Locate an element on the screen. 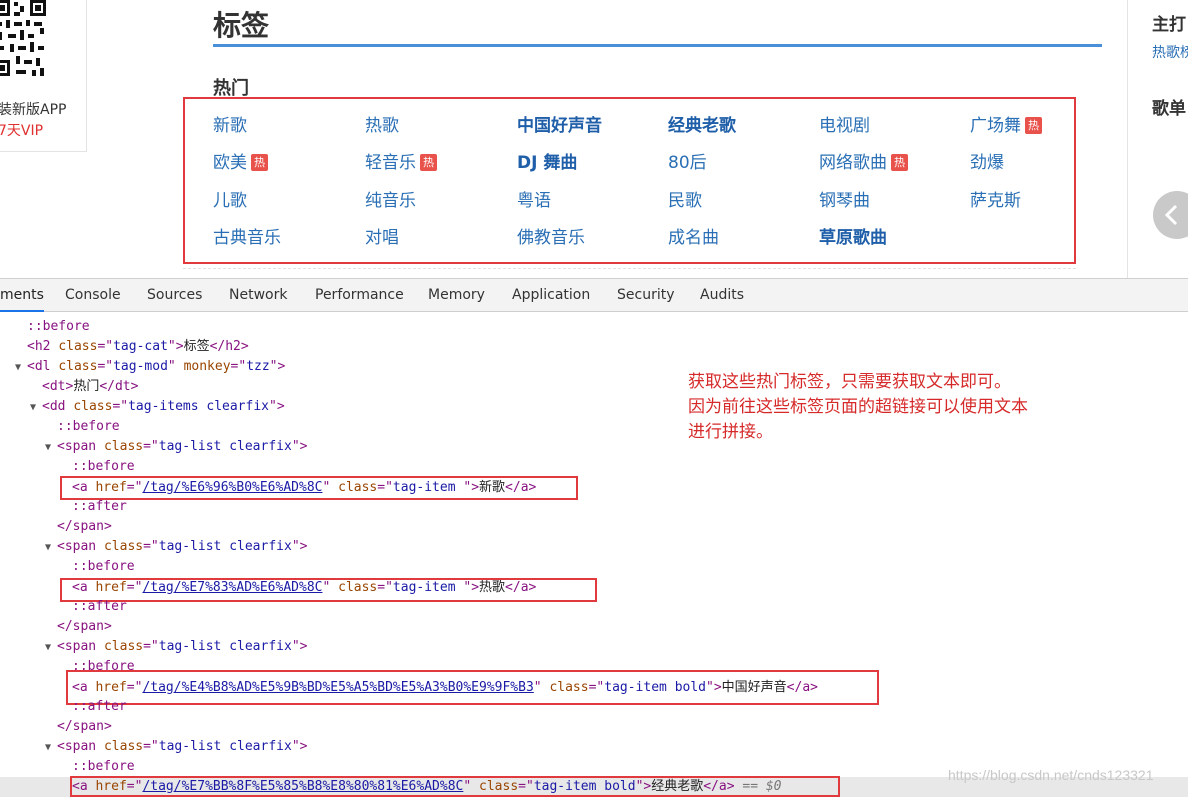 Image resolution: width=1188 pixels, height=797 pixels. tag-link: 电视剧 is located at coordinates (844, 126).